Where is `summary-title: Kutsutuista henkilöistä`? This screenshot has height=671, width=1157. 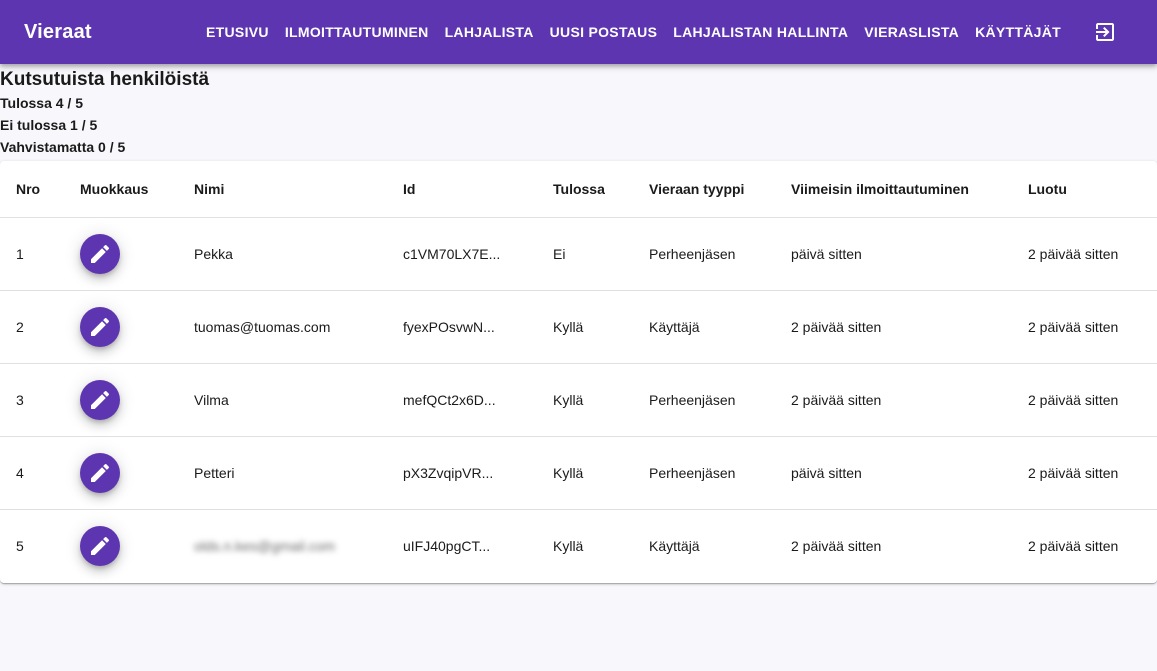
summary-title: Kutsutuista henkilöistä is located at coordinates (105, 79).